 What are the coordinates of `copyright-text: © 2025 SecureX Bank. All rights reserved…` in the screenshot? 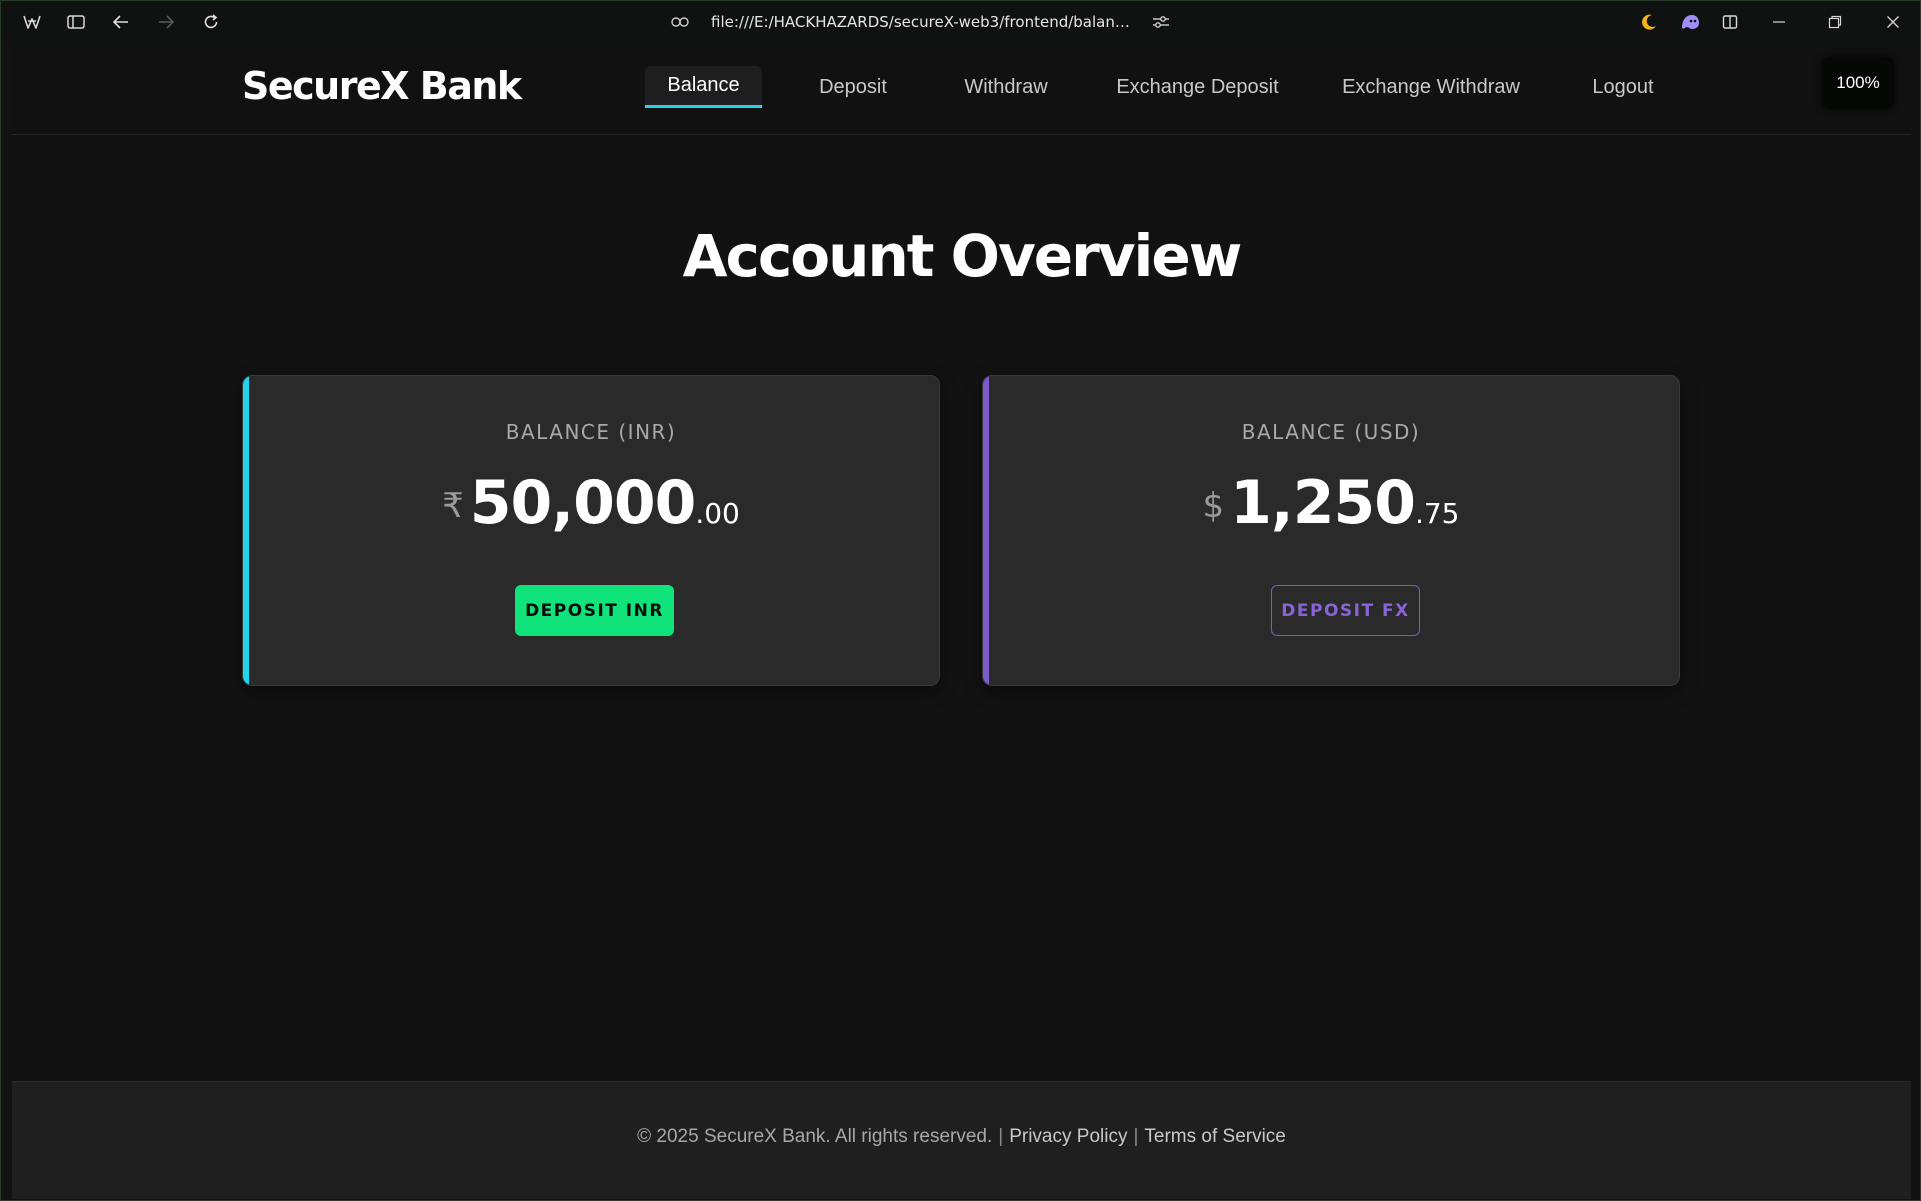 It's located at (815, 1136).